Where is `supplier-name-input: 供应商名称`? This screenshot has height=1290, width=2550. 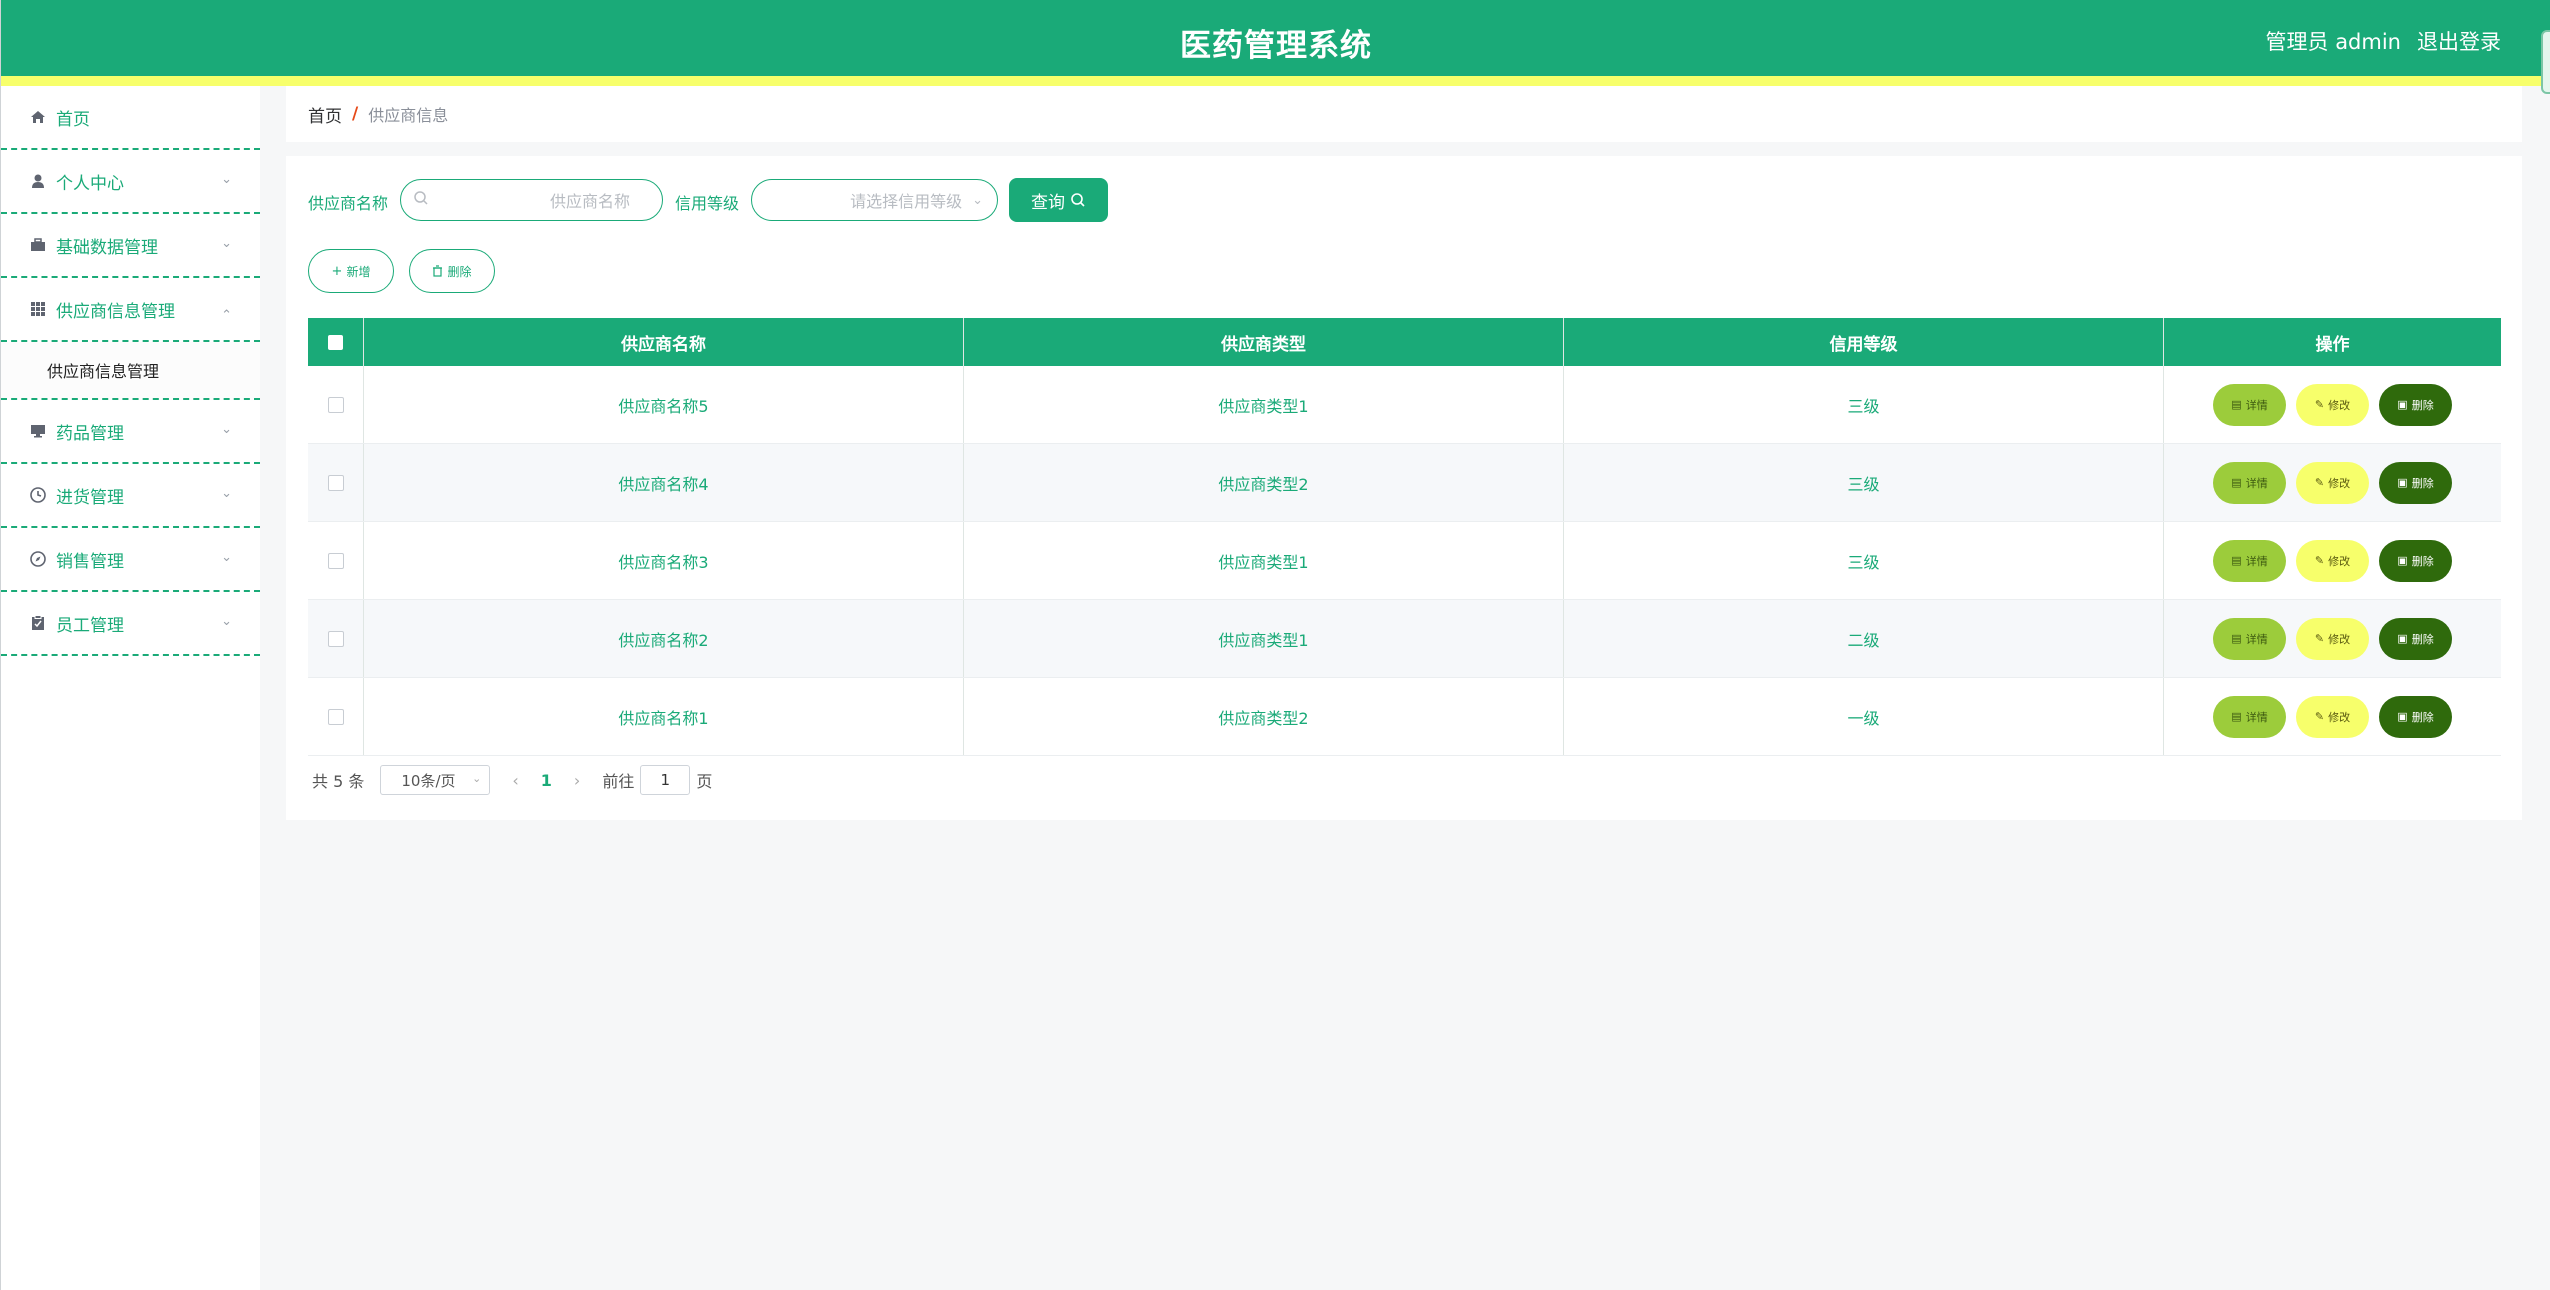
supplier-name-input: 供应商名称 is located at coordinates (531, 200).